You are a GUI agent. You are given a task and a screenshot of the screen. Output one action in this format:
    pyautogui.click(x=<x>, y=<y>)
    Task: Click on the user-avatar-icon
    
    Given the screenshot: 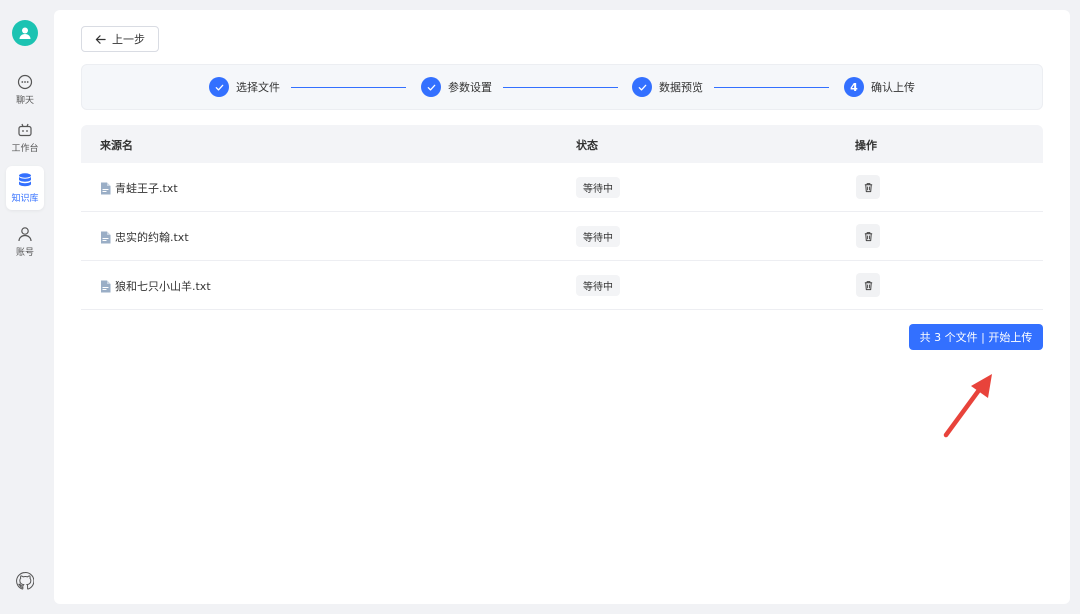 What is the action you would take?
    pyautogui.click(x=25, y=33)
    